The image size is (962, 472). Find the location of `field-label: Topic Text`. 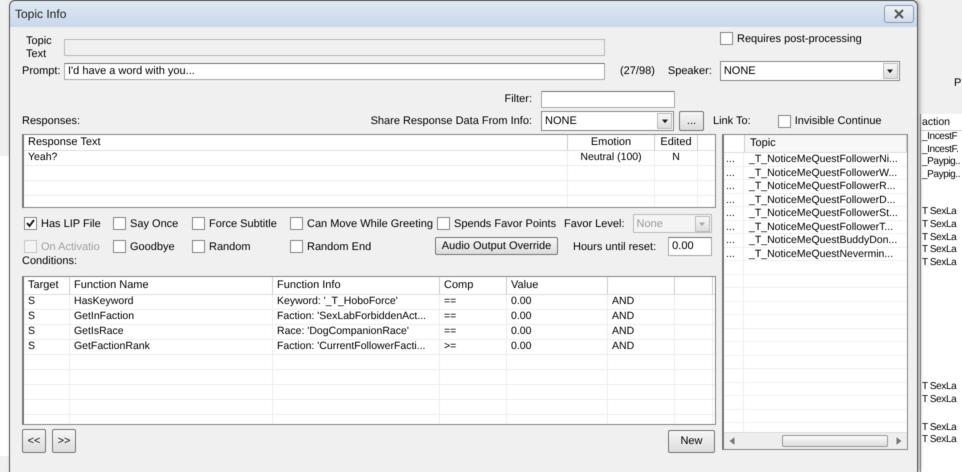

field-label: Topic Text is located at coordinates (39, 47).